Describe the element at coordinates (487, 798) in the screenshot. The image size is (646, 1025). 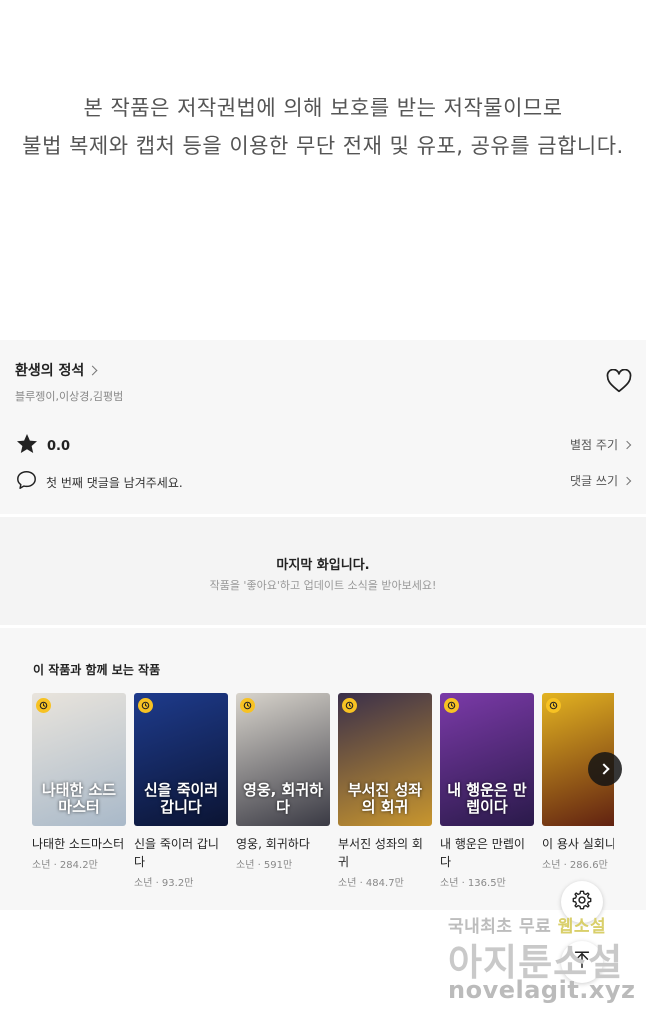
I see `cover-title-art: 내 행운은 만렙이다` at that location.